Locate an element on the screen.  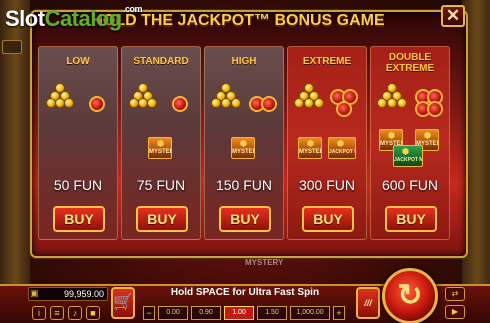
bet-option: 1.50 is located at coordinates (272, 313).